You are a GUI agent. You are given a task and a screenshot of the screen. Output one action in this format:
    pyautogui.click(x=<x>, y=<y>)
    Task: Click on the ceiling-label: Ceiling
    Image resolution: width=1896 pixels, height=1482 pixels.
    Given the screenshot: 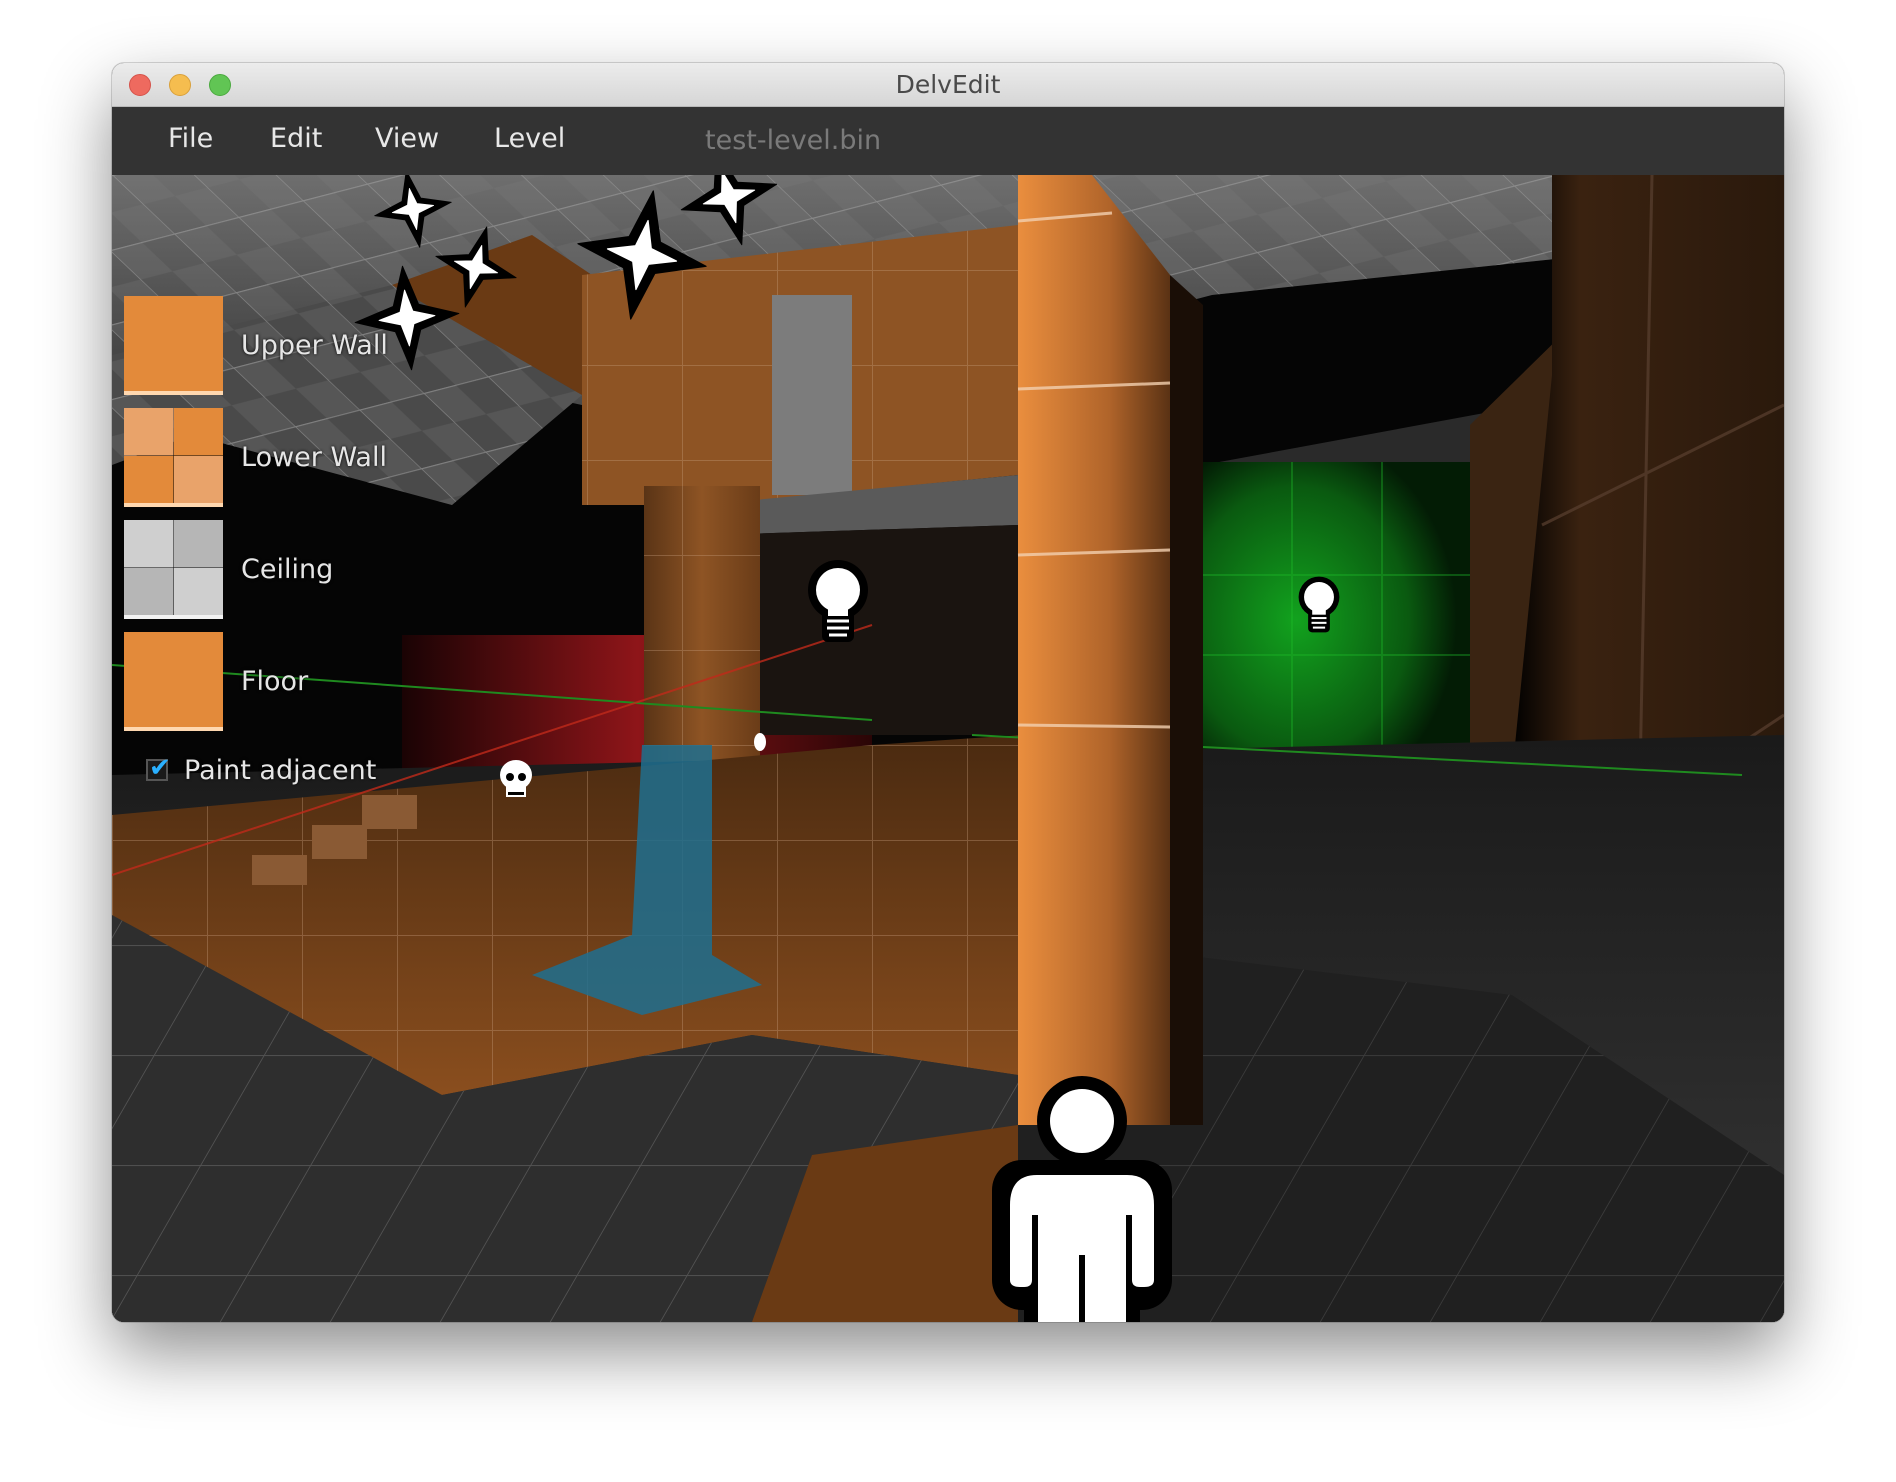 What is the action you would take?
    pyautogui.click(x=287, y=569)
    